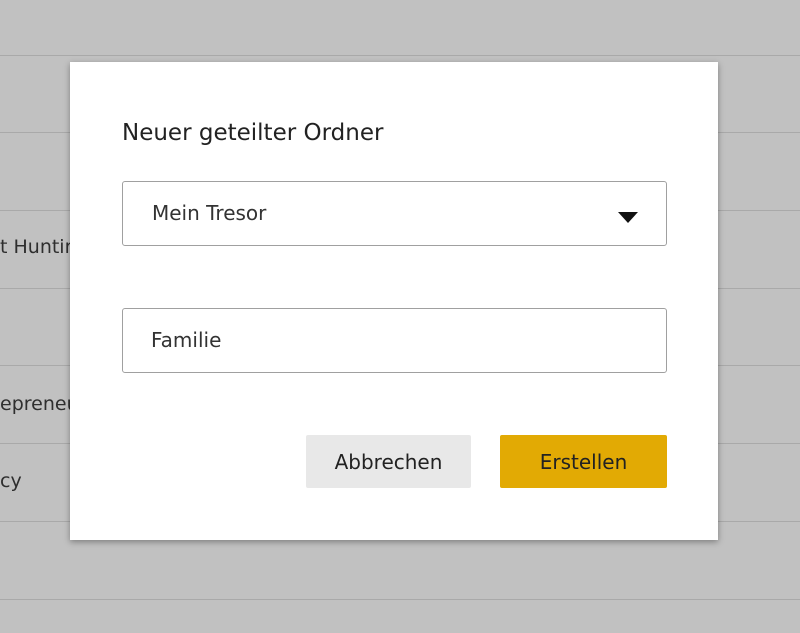 This screenshot has height=633, width=800. I want to click on create-button: Erstellen, so click(583, 461).